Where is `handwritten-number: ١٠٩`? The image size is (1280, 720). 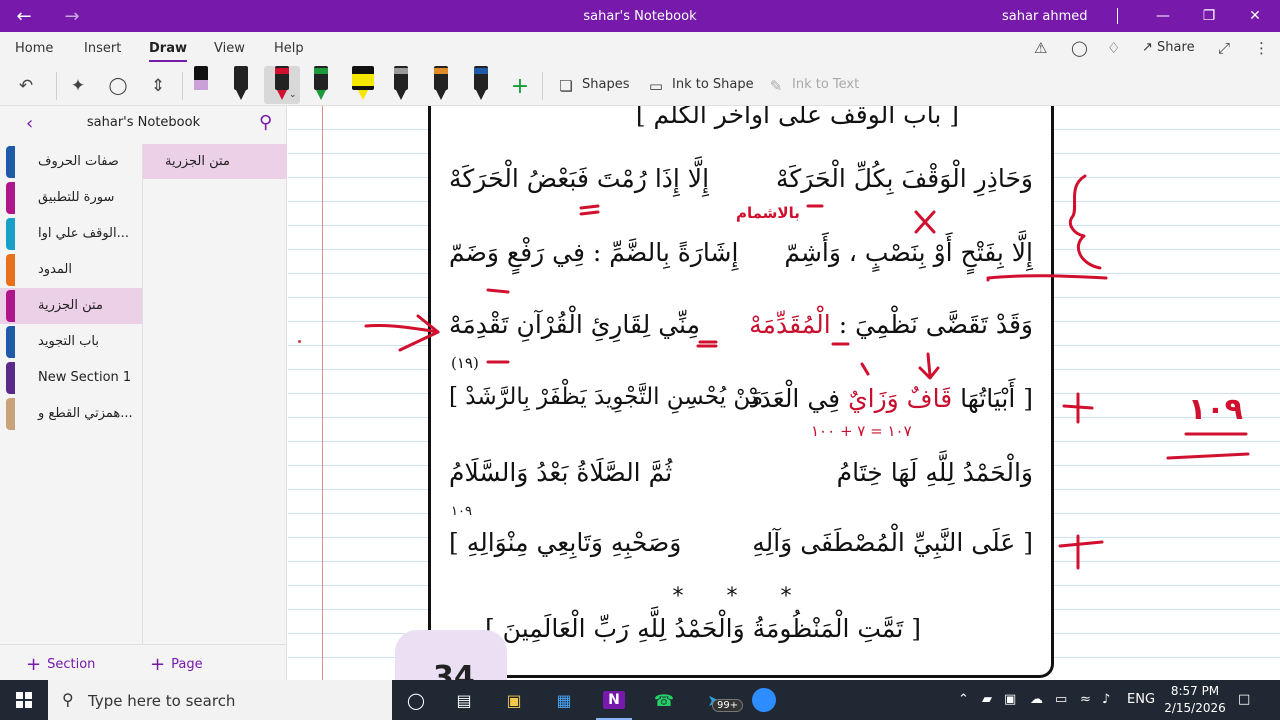
handwritten-number: ١٠٩ is located at coordinates (1215, 409).